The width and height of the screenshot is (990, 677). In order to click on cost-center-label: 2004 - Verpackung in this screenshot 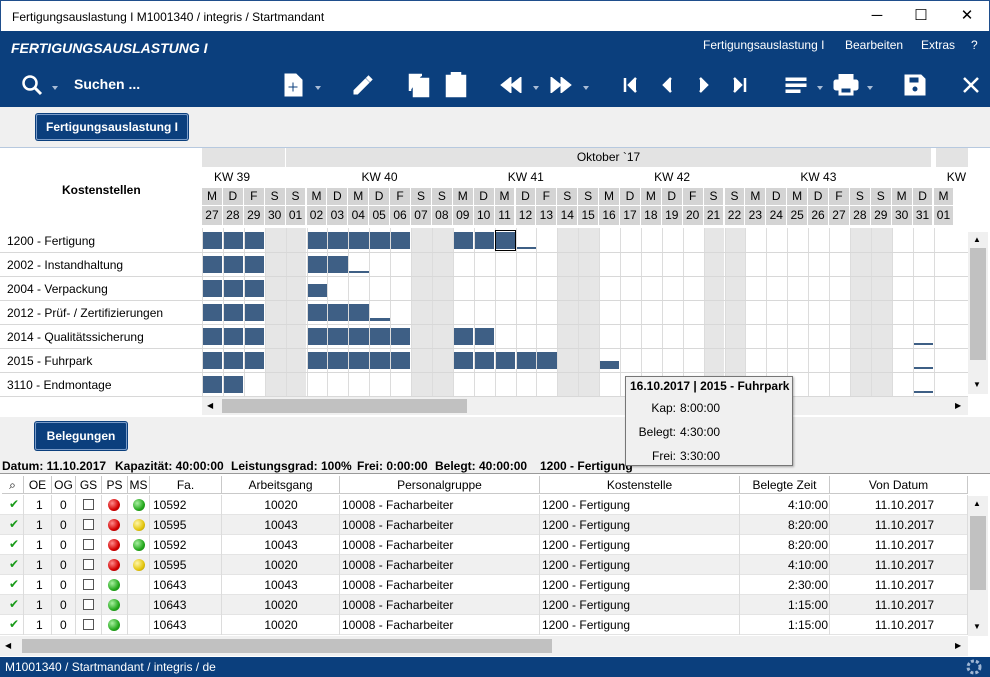, I will do `click(57, 289)`.